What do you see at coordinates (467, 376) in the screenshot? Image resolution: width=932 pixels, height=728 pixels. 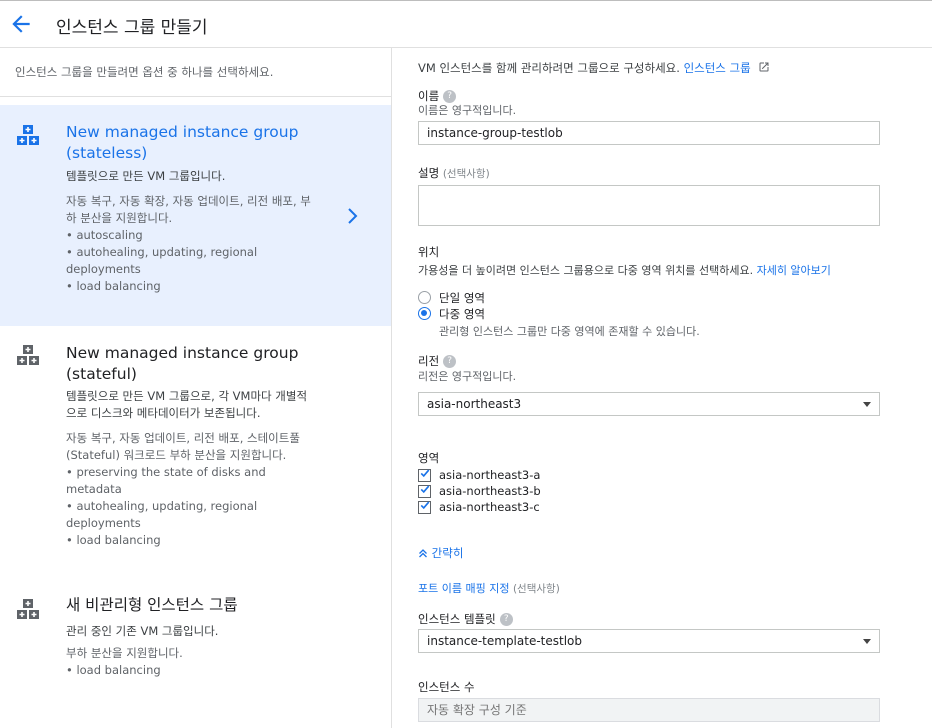 I see `region-help: 리전은 영구적입니다.` at bounding box center [467, 376].